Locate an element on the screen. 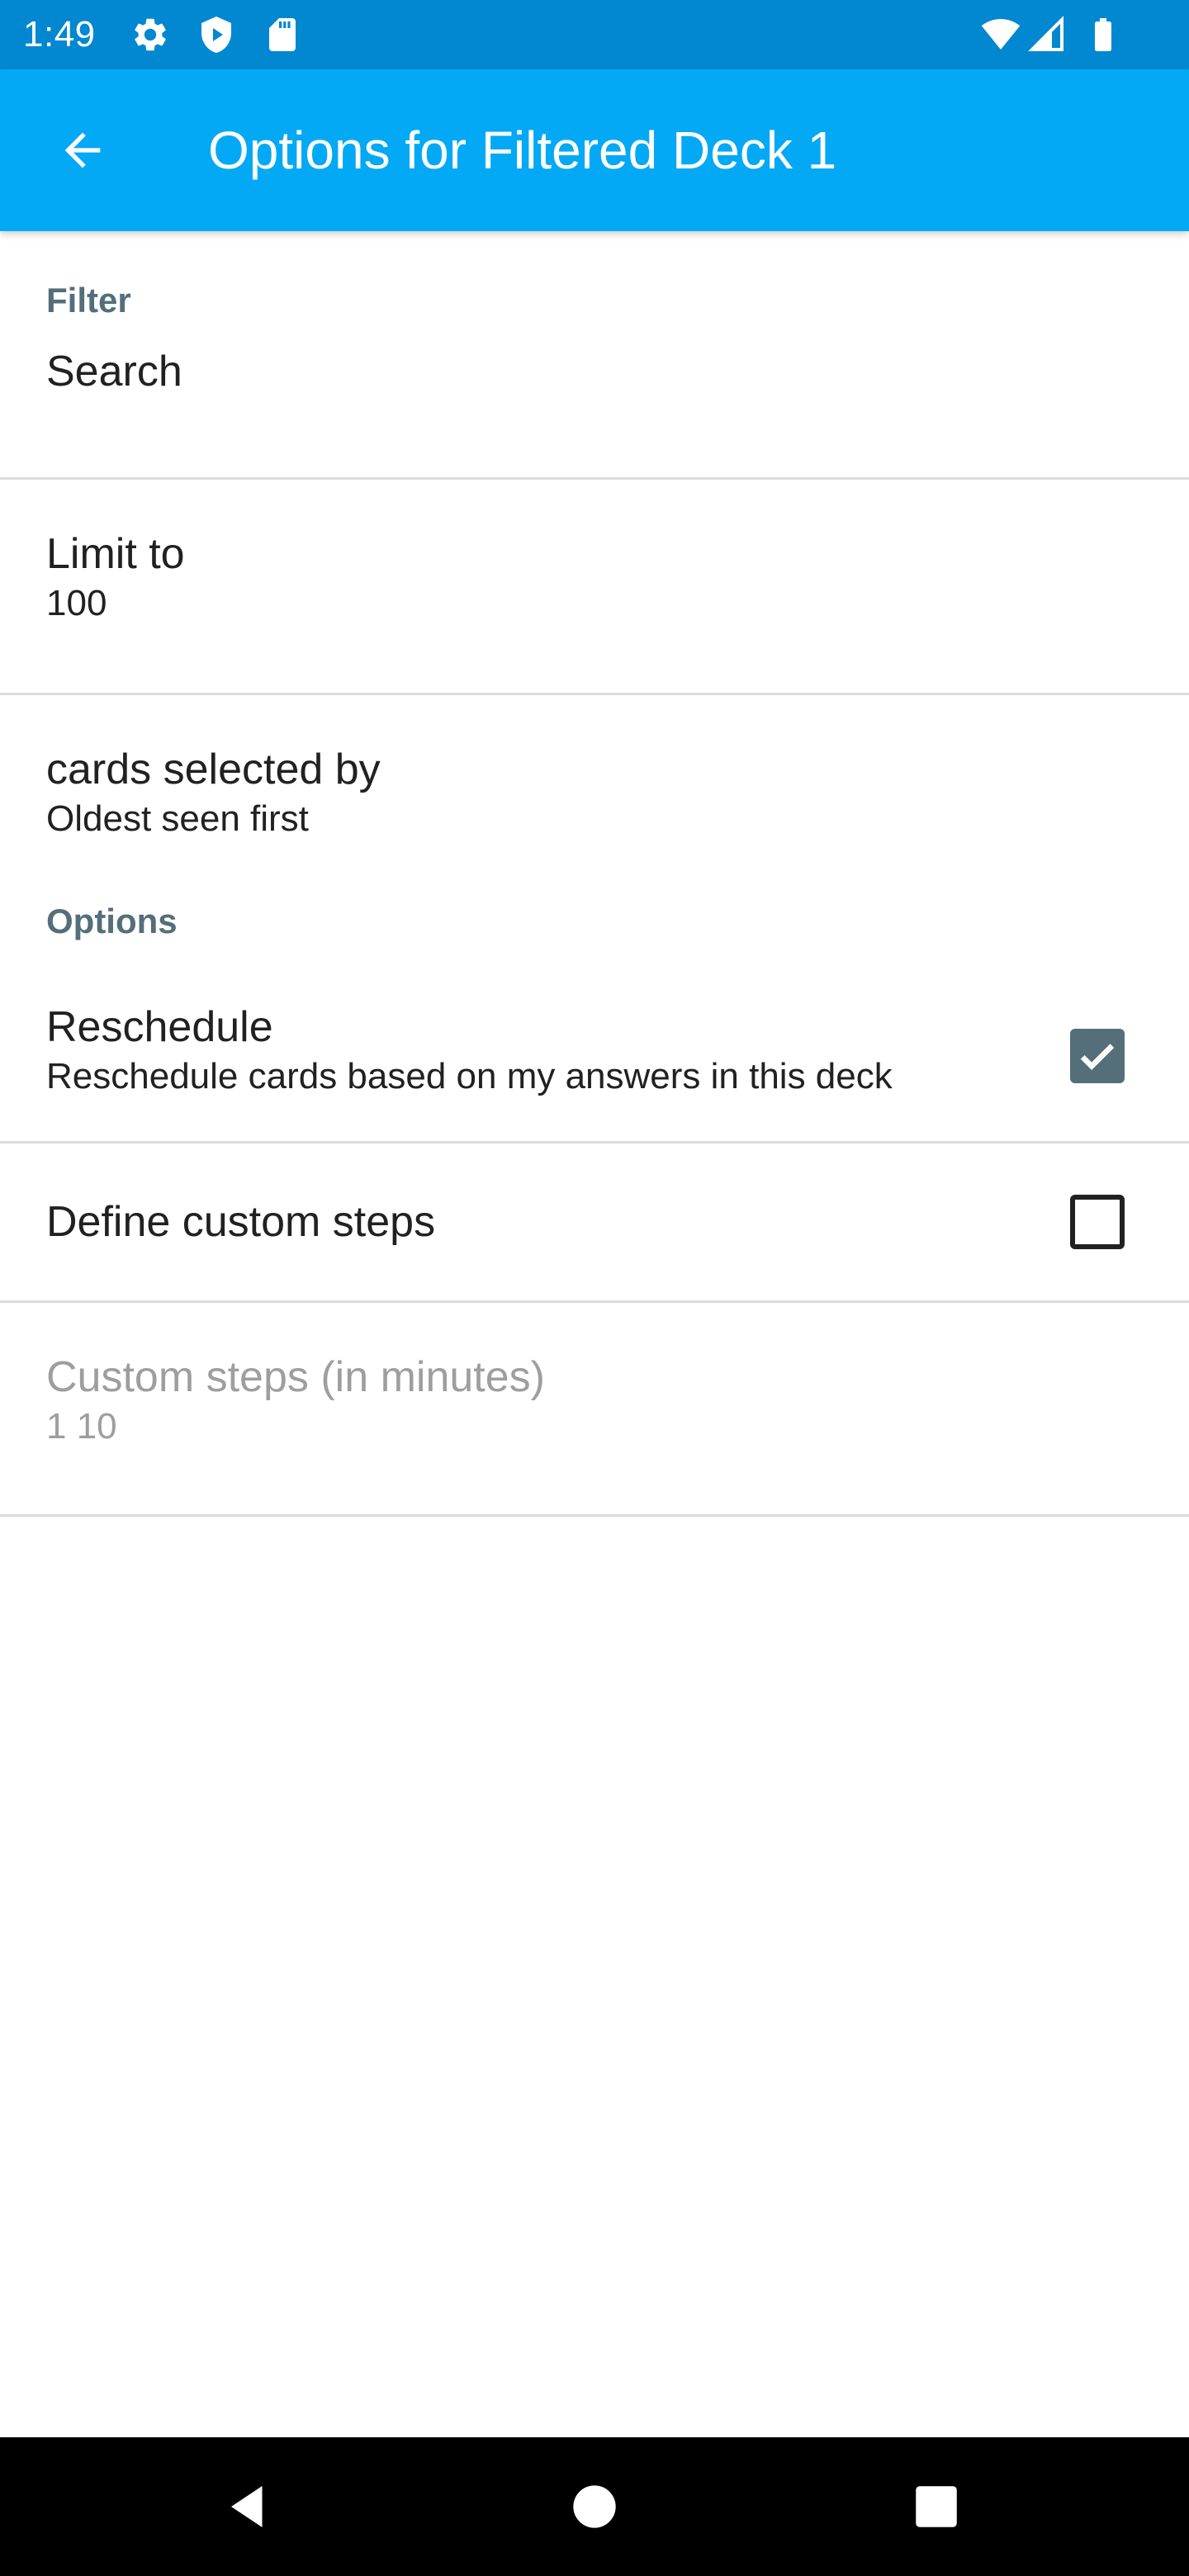  pref-search-title: Search is located at coordinates (114, 371).